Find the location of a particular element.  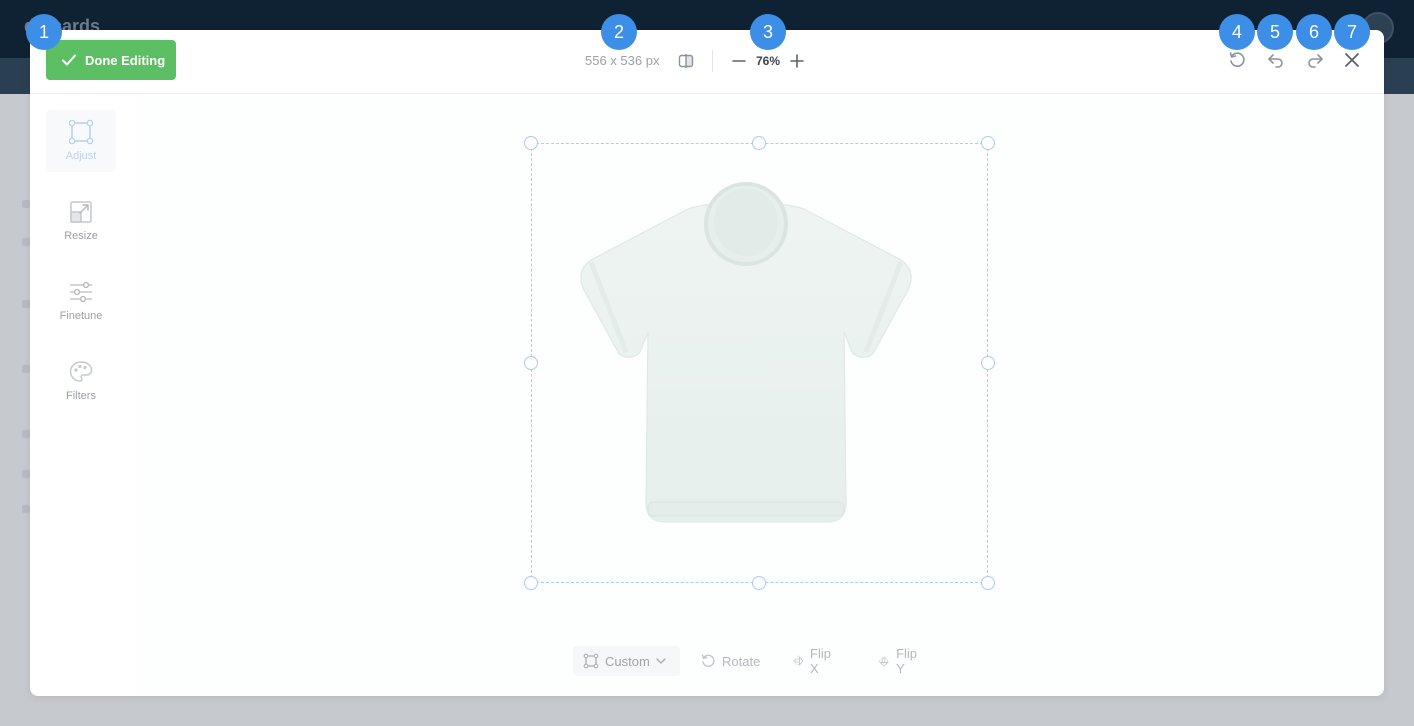

image-dimensions: 556 x 536 px is located at coordinates (622, 60).